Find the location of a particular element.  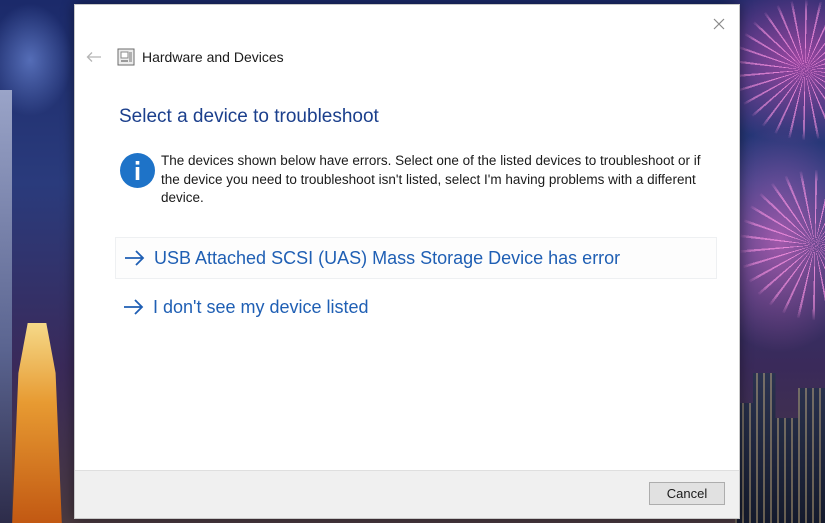

close-button is located at coordinates (719, 24).